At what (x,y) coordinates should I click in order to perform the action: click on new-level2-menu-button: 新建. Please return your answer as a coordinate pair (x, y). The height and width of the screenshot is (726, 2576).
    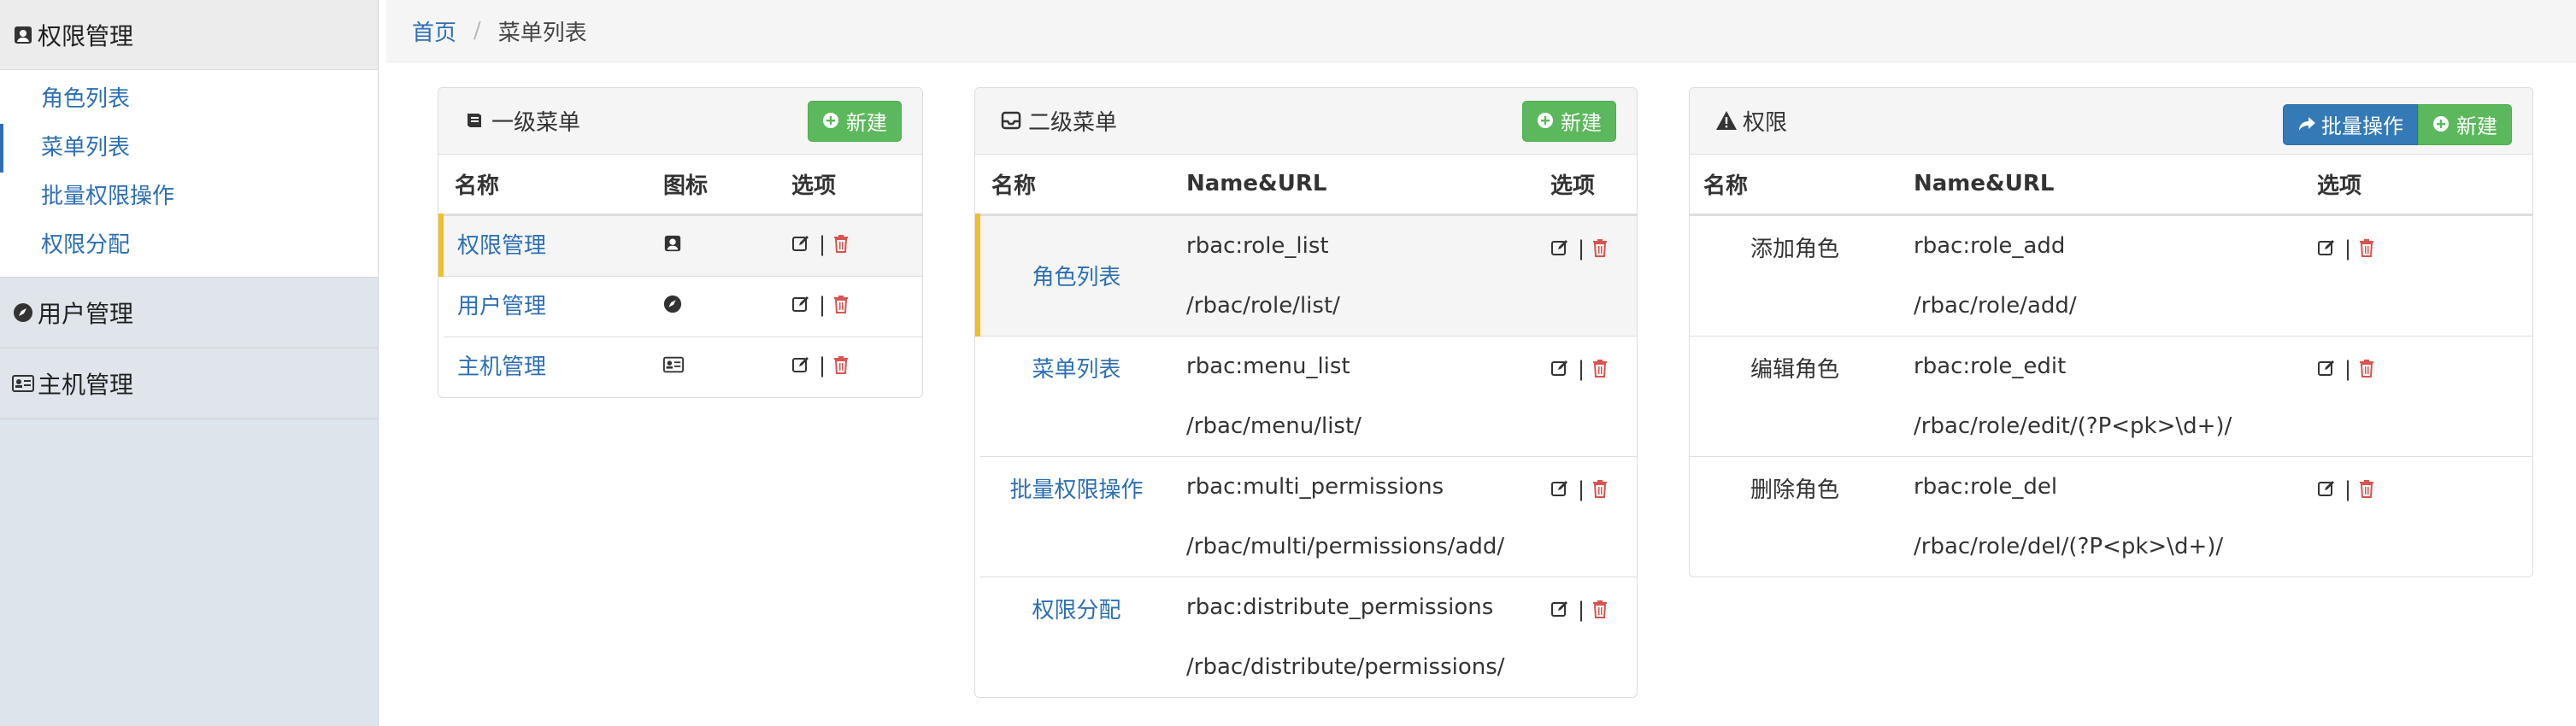
    Looking at the image, I should click on (1569, 121).